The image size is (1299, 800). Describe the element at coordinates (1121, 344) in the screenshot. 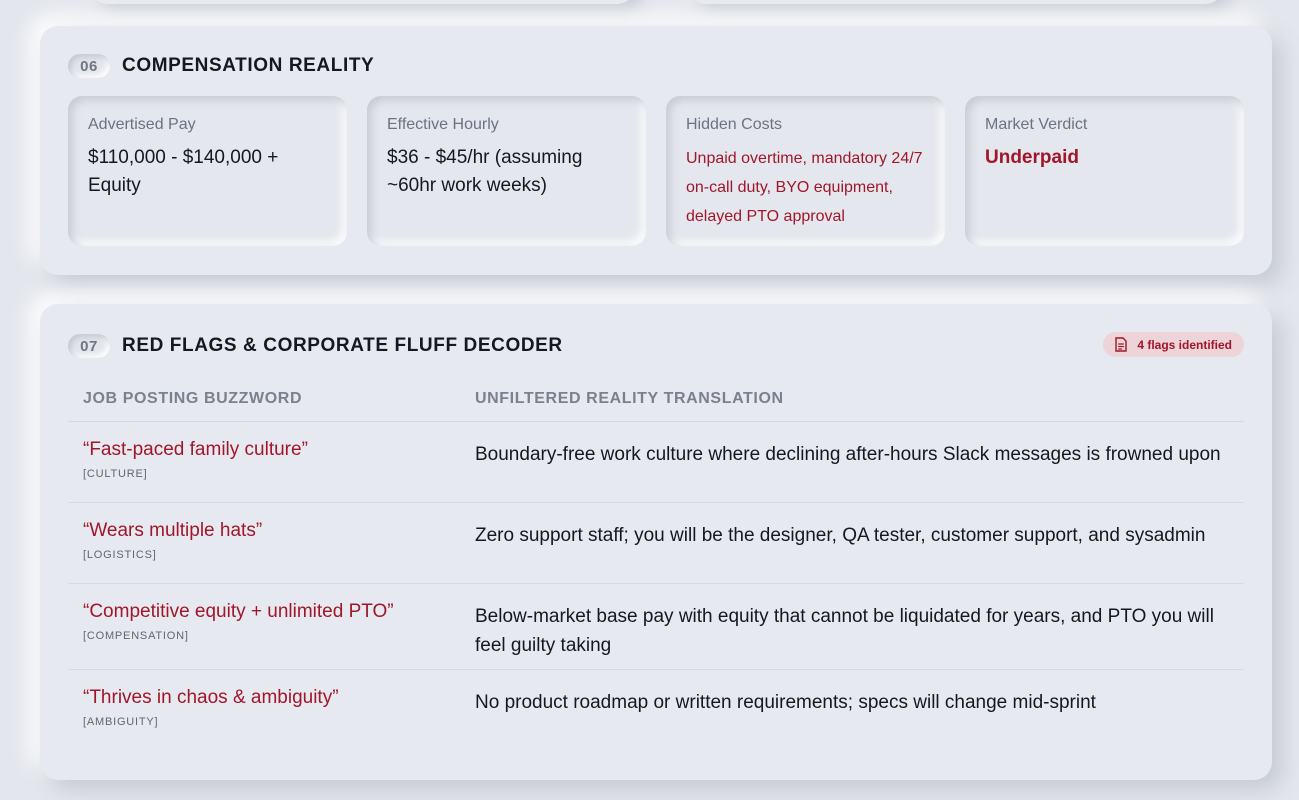

I see `document-icon` at that location.